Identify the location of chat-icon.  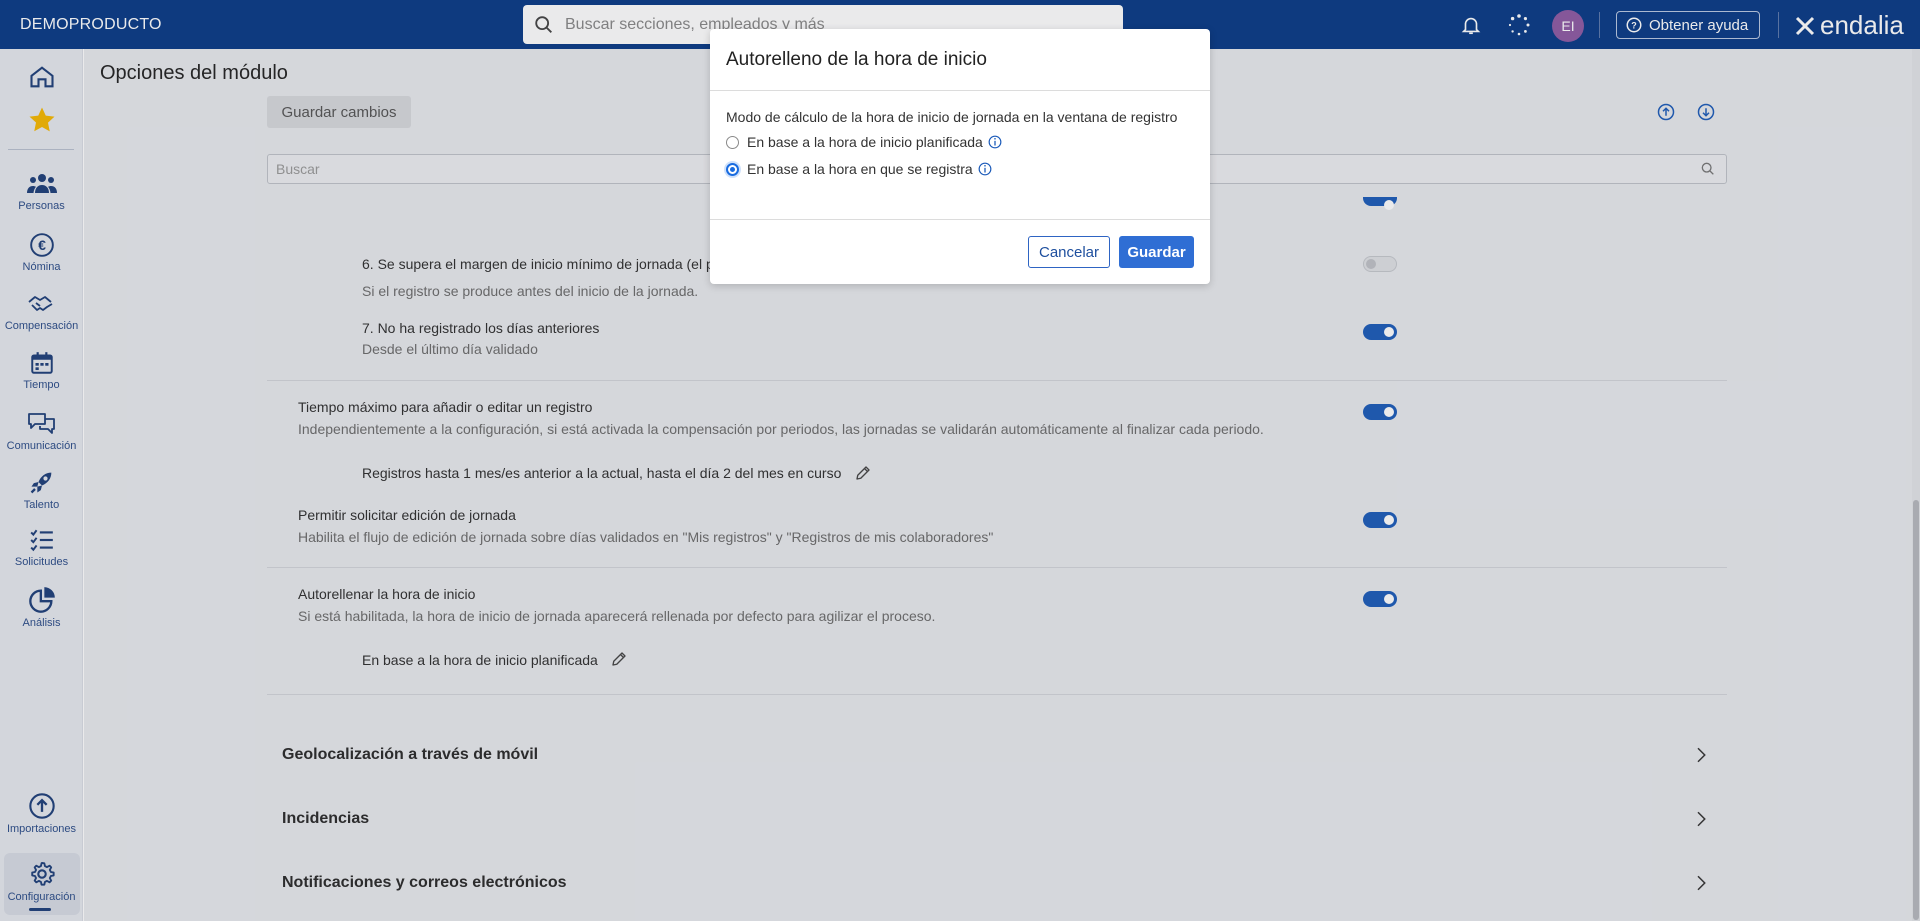
(41, 423).